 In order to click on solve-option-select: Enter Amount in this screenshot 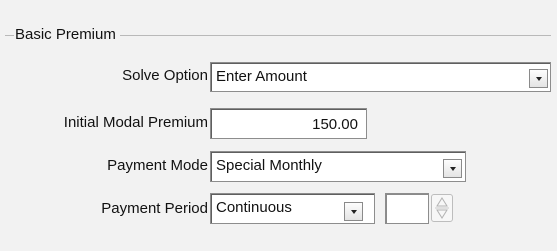, I will do `click(380, 77)`.